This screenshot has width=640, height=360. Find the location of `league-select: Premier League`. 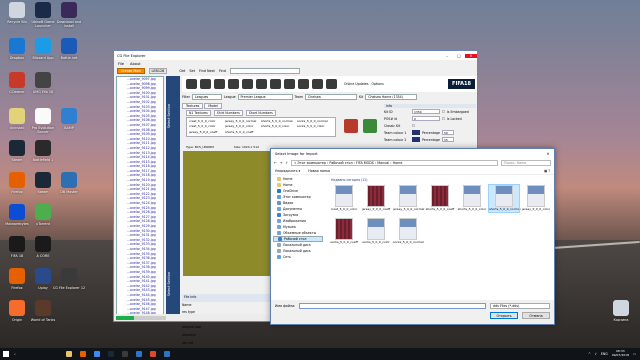

league-select: Premier League is located at coordinates (265, 96).